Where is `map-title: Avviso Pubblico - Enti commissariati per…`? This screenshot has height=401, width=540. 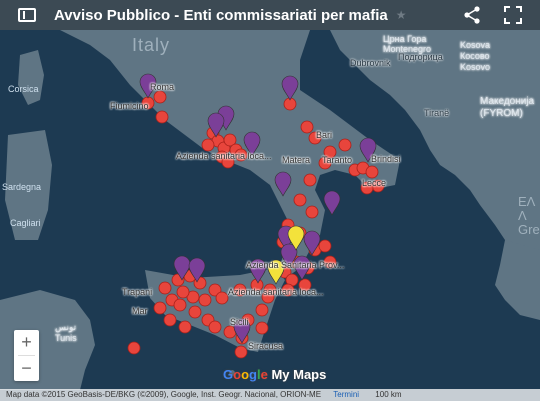
map-title: Avviso Pubblico - Enti commissariati per… is located at coordinates (221, 15).